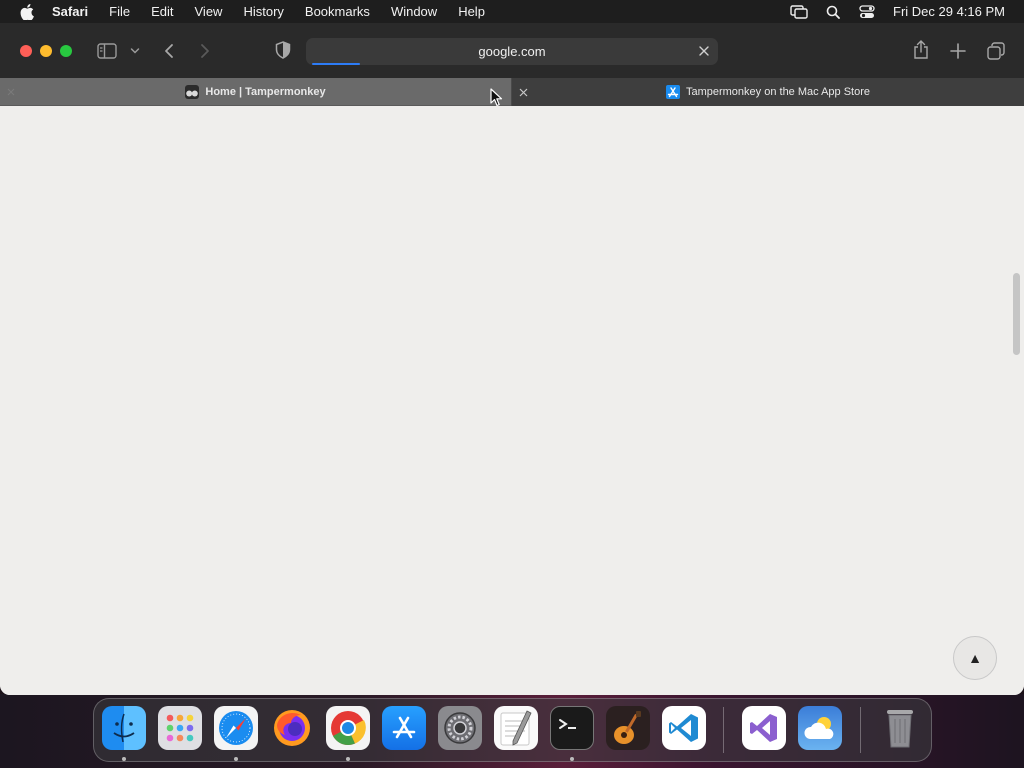 This screenshot has height=768, width=1024. I want to click on apple-menu-icon, so click(27, 12).